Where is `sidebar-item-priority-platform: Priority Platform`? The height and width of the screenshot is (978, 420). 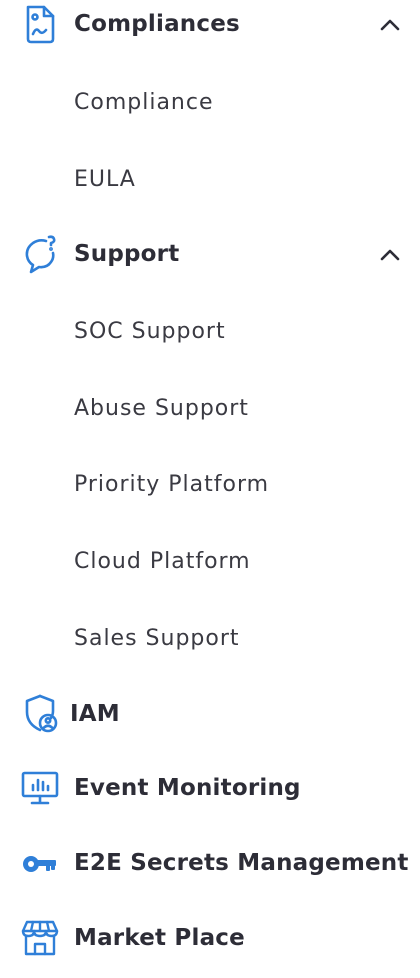 sidebar-item-priority-platform: Priority Platform is located at coordinates (210, 484).